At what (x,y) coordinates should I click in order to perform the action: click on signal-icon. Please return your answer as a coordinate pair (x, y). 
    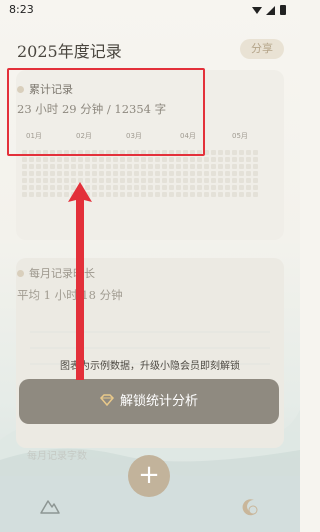
    Looking at the image, I should click on (270, 10).